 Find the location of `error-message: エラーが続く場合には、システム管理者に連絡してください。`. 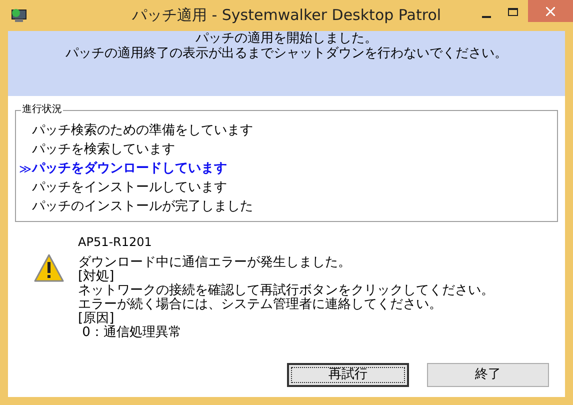

error-message: エラーが続く場合には、システム管理者に連絡してください。 is located at coordinates (260, 305).